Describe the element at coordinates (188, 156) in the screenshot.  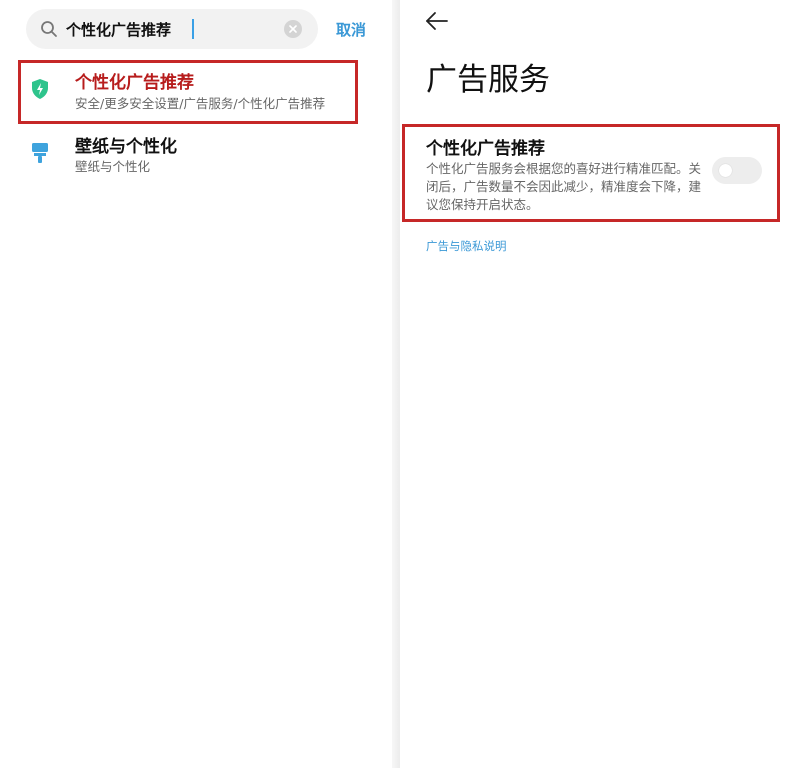
I see `search-result-wallpaper: 壁纸与个性化 壁纸与个性化` at that location.